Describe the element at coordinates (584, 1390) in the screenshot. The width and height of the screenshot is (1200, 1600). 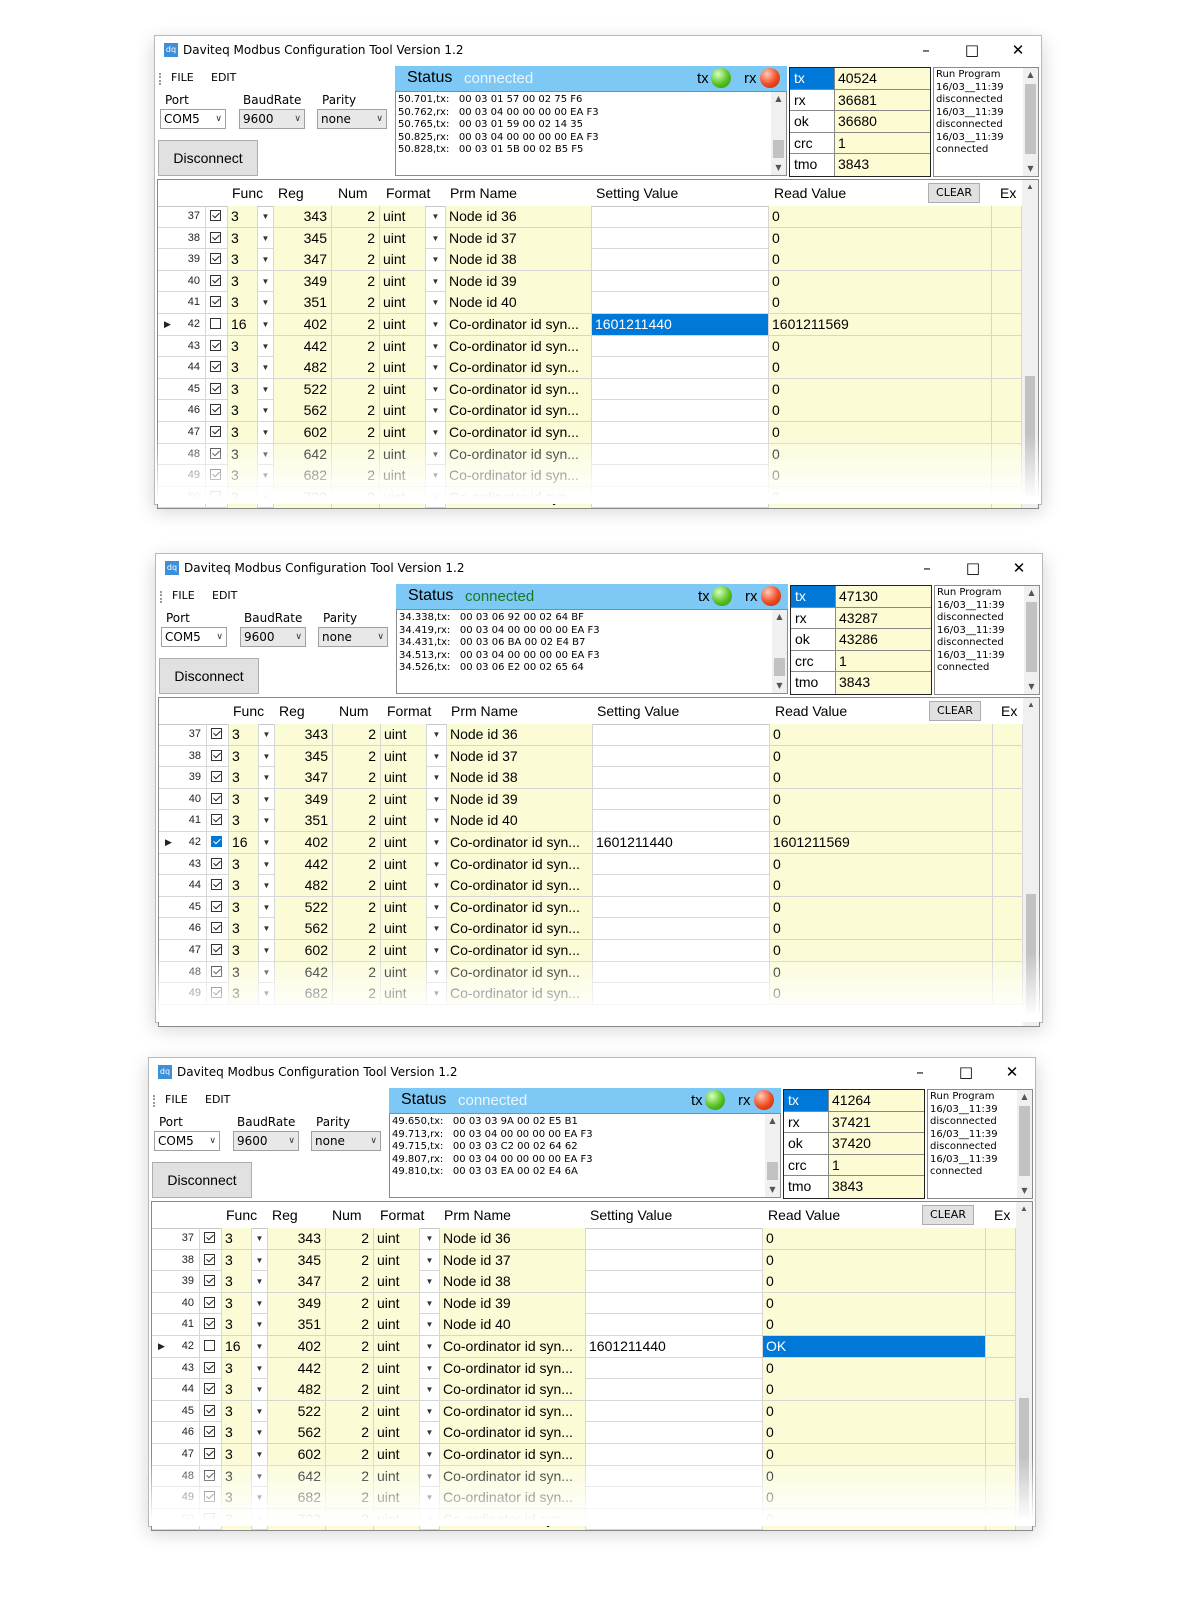
I see `table-row: 44 3 ▼ 482 2 uint ▼ Co-ordinator id syn... 0` at that location.